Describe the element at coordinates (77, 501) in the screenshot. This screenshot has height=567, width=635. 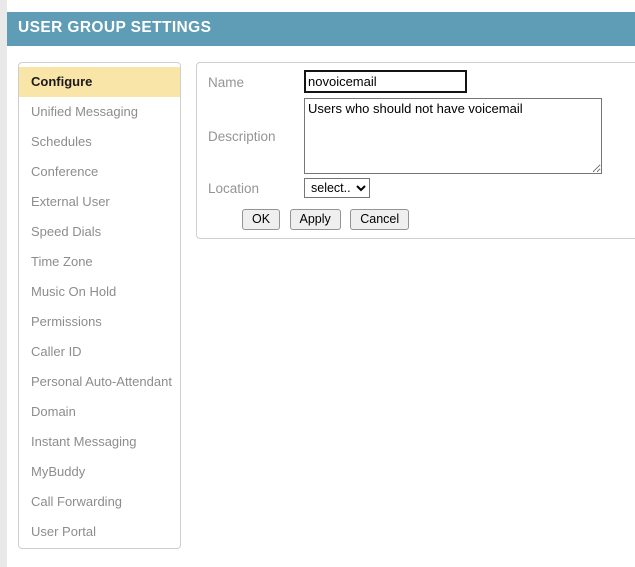
I see `sidebar-item-label: Call Forwarding` at that location.